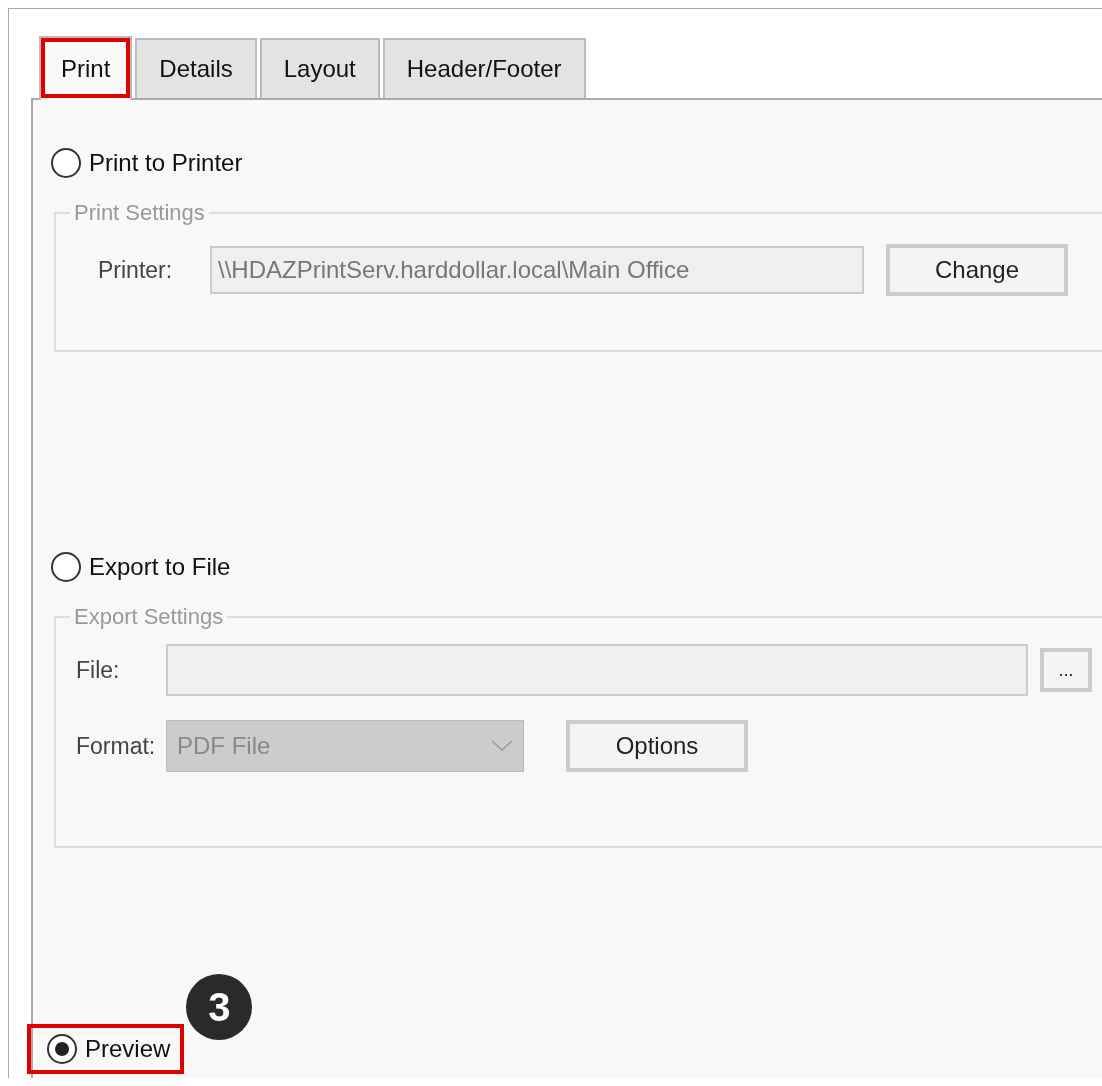 The height and width of the screenshot is (1086, 1102). I want to click on step-badge: 3, so click(219, 1007).